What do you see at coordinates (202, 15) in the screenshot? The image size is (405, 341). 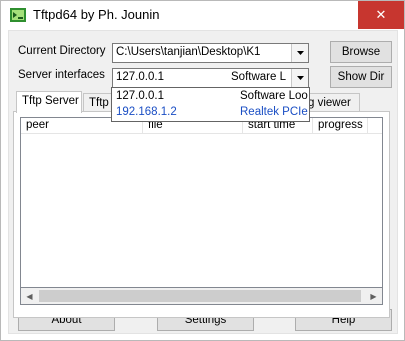 I see `title-bar: Tftpd64 by Ph. Jounin ✕` at bounding box center [202, 15].